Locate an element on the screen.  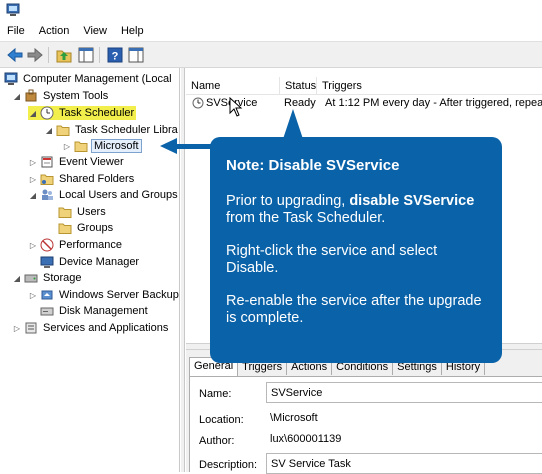
event-viewer-icon is located at coordinates (47, 162).